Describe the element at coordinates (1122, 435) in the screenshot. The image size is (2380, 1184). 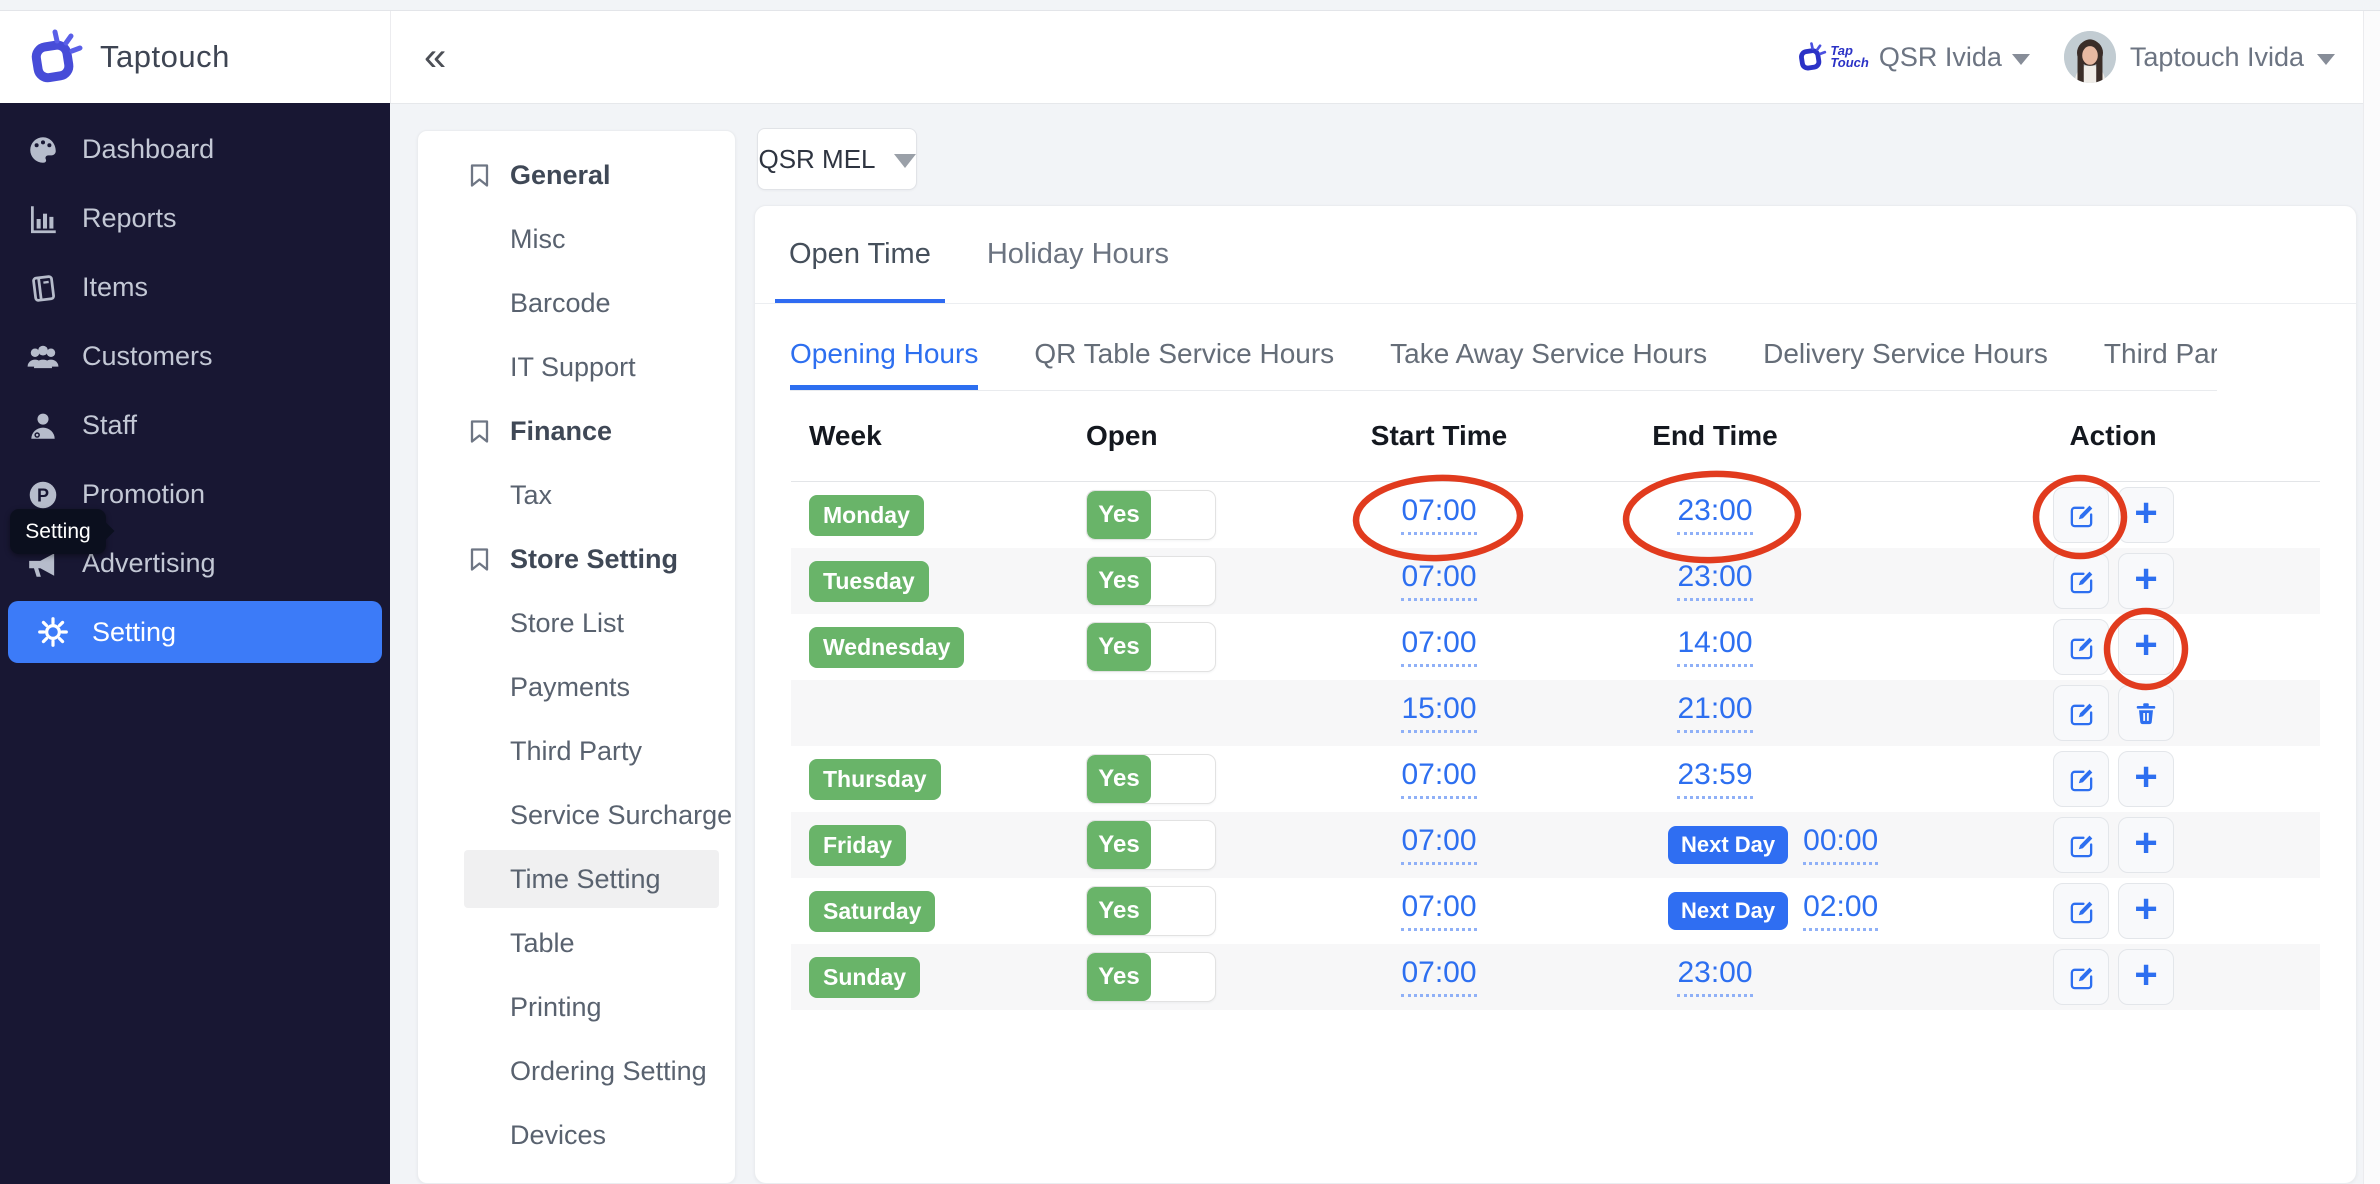
I see `column-header-open: Open` at that location.